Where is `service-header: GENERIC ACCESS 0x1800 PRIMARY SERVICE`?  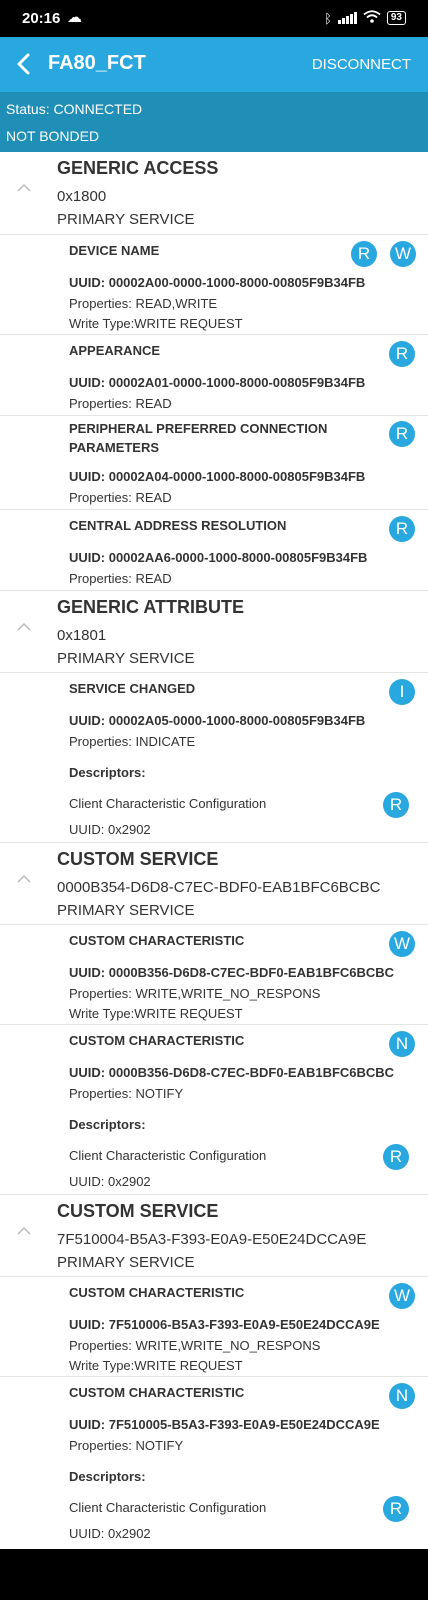
service-header: GENERIC ACCESS 0x1800 PRIMARY SERVICE is located at coordinates (214, 193).